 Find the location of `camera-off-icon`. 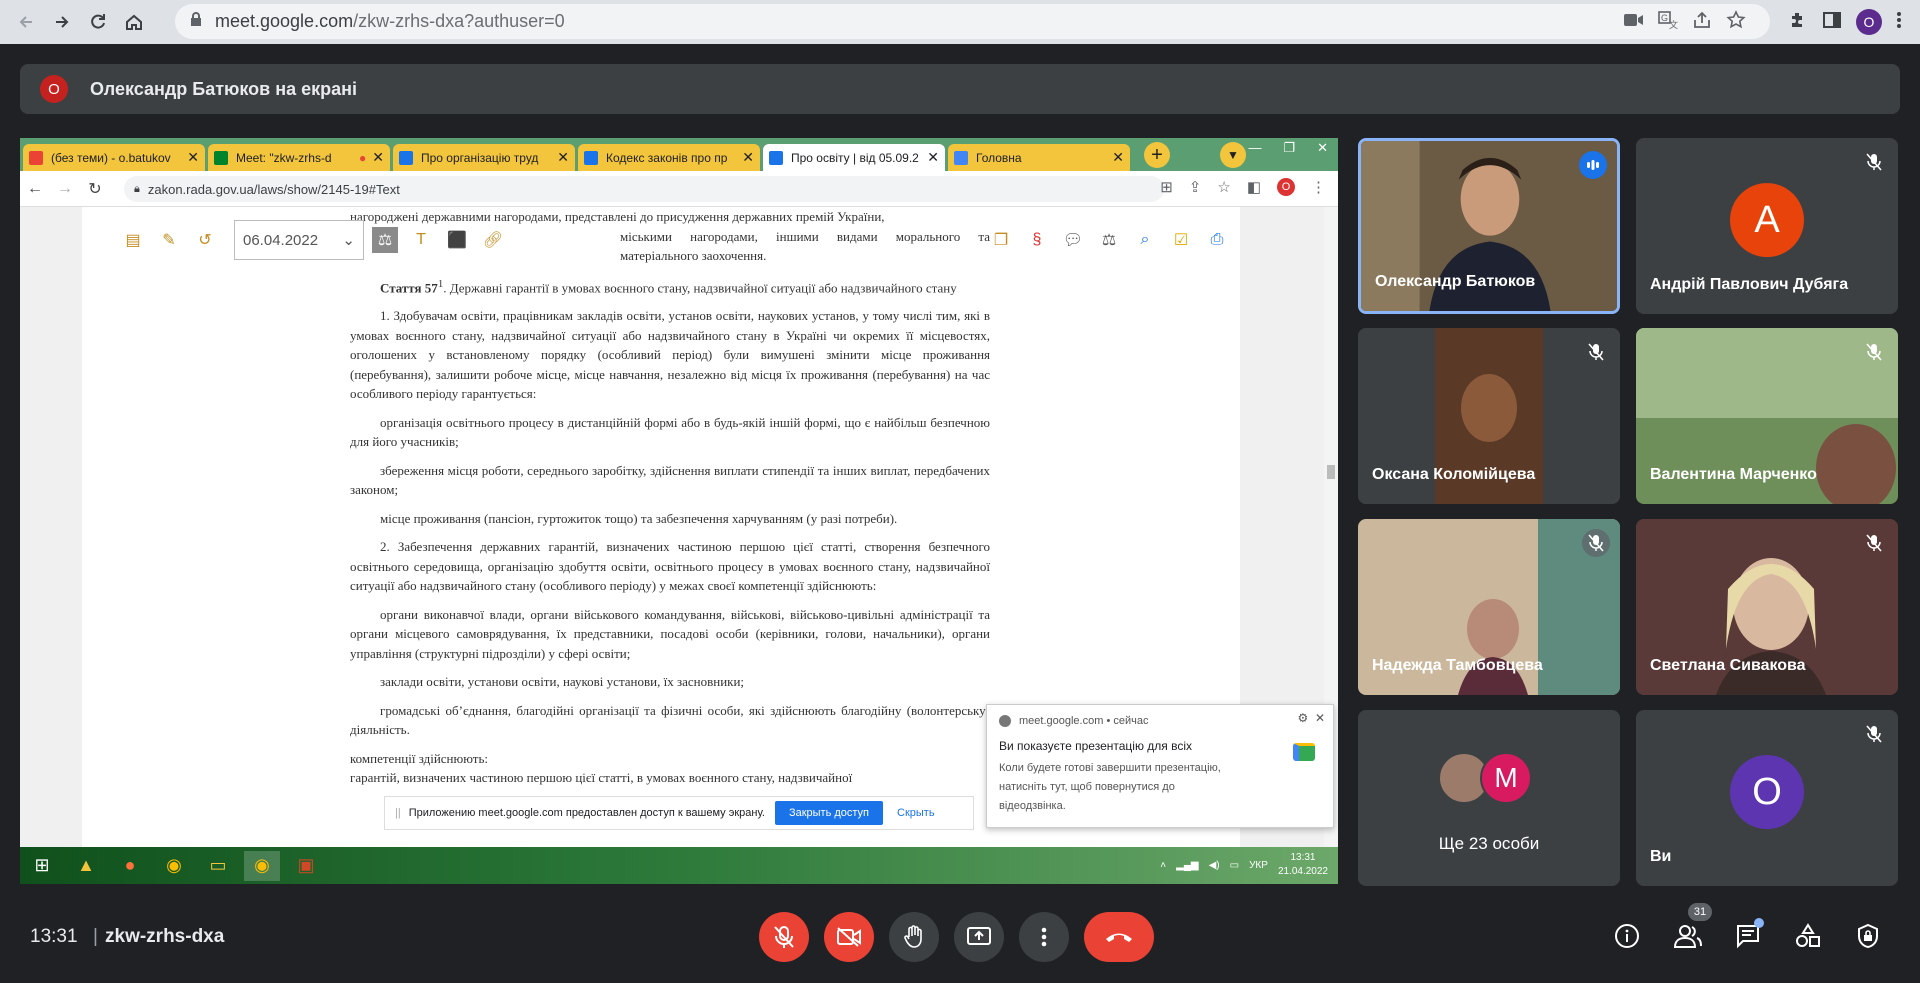

camera-off-icon is located at coordinates (849, 937).